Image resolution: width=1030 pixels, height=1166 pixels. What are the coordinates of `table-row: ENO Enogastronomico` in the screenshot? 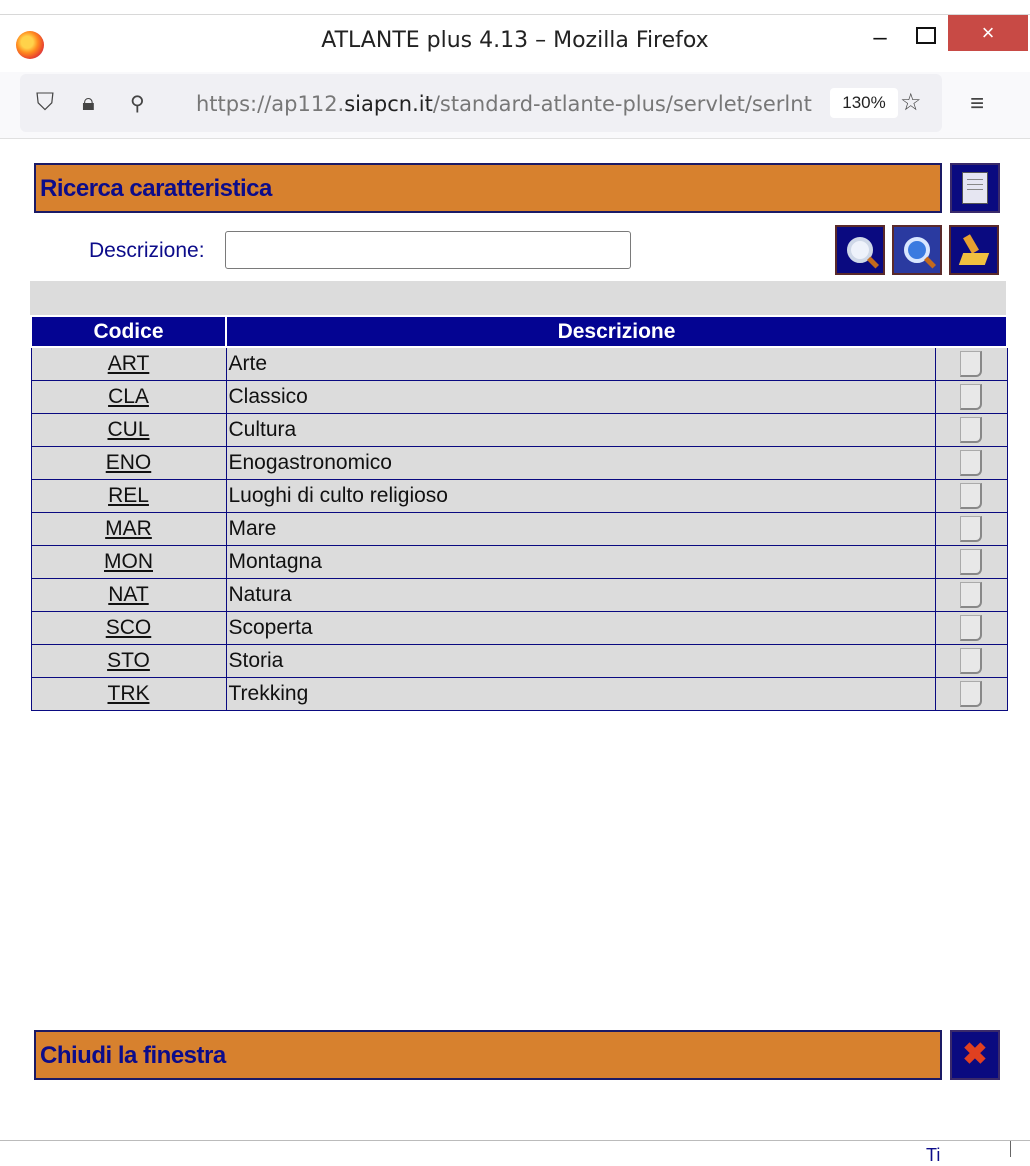 It's located at (519, 463).